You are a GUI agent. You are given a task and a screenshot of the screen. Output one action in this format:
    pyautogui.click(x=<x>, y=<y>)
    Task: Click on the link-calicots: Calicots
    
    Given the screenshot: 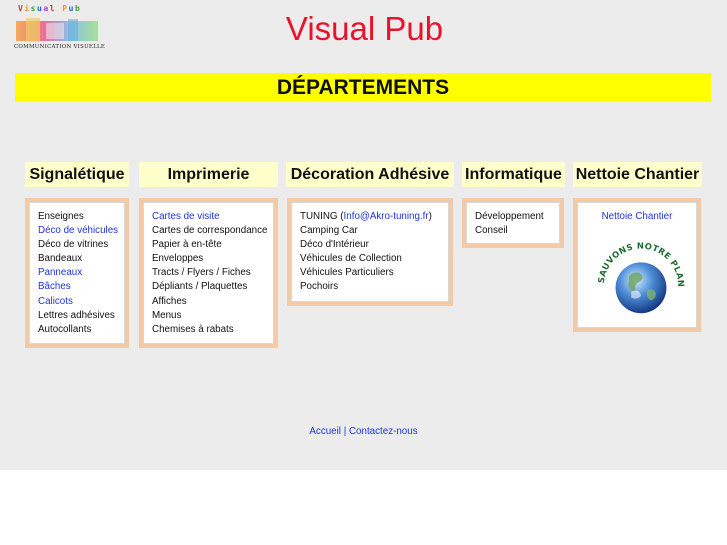 What is the action you would take?
    pyautogui.click(x=78, y=302)
    